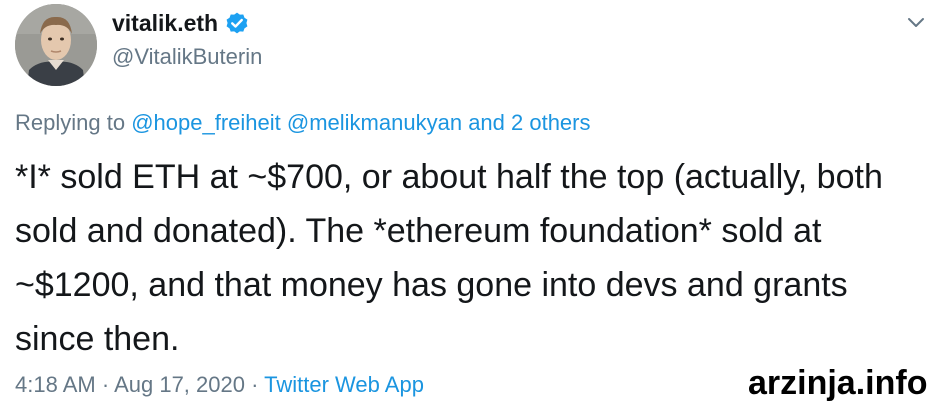 Image resolution: width=946 pixels, height=403 pixels. Describe the element at coordinates (344, 384) in the screenshot. I see `source-app-link: Twitter Web App` at that location.